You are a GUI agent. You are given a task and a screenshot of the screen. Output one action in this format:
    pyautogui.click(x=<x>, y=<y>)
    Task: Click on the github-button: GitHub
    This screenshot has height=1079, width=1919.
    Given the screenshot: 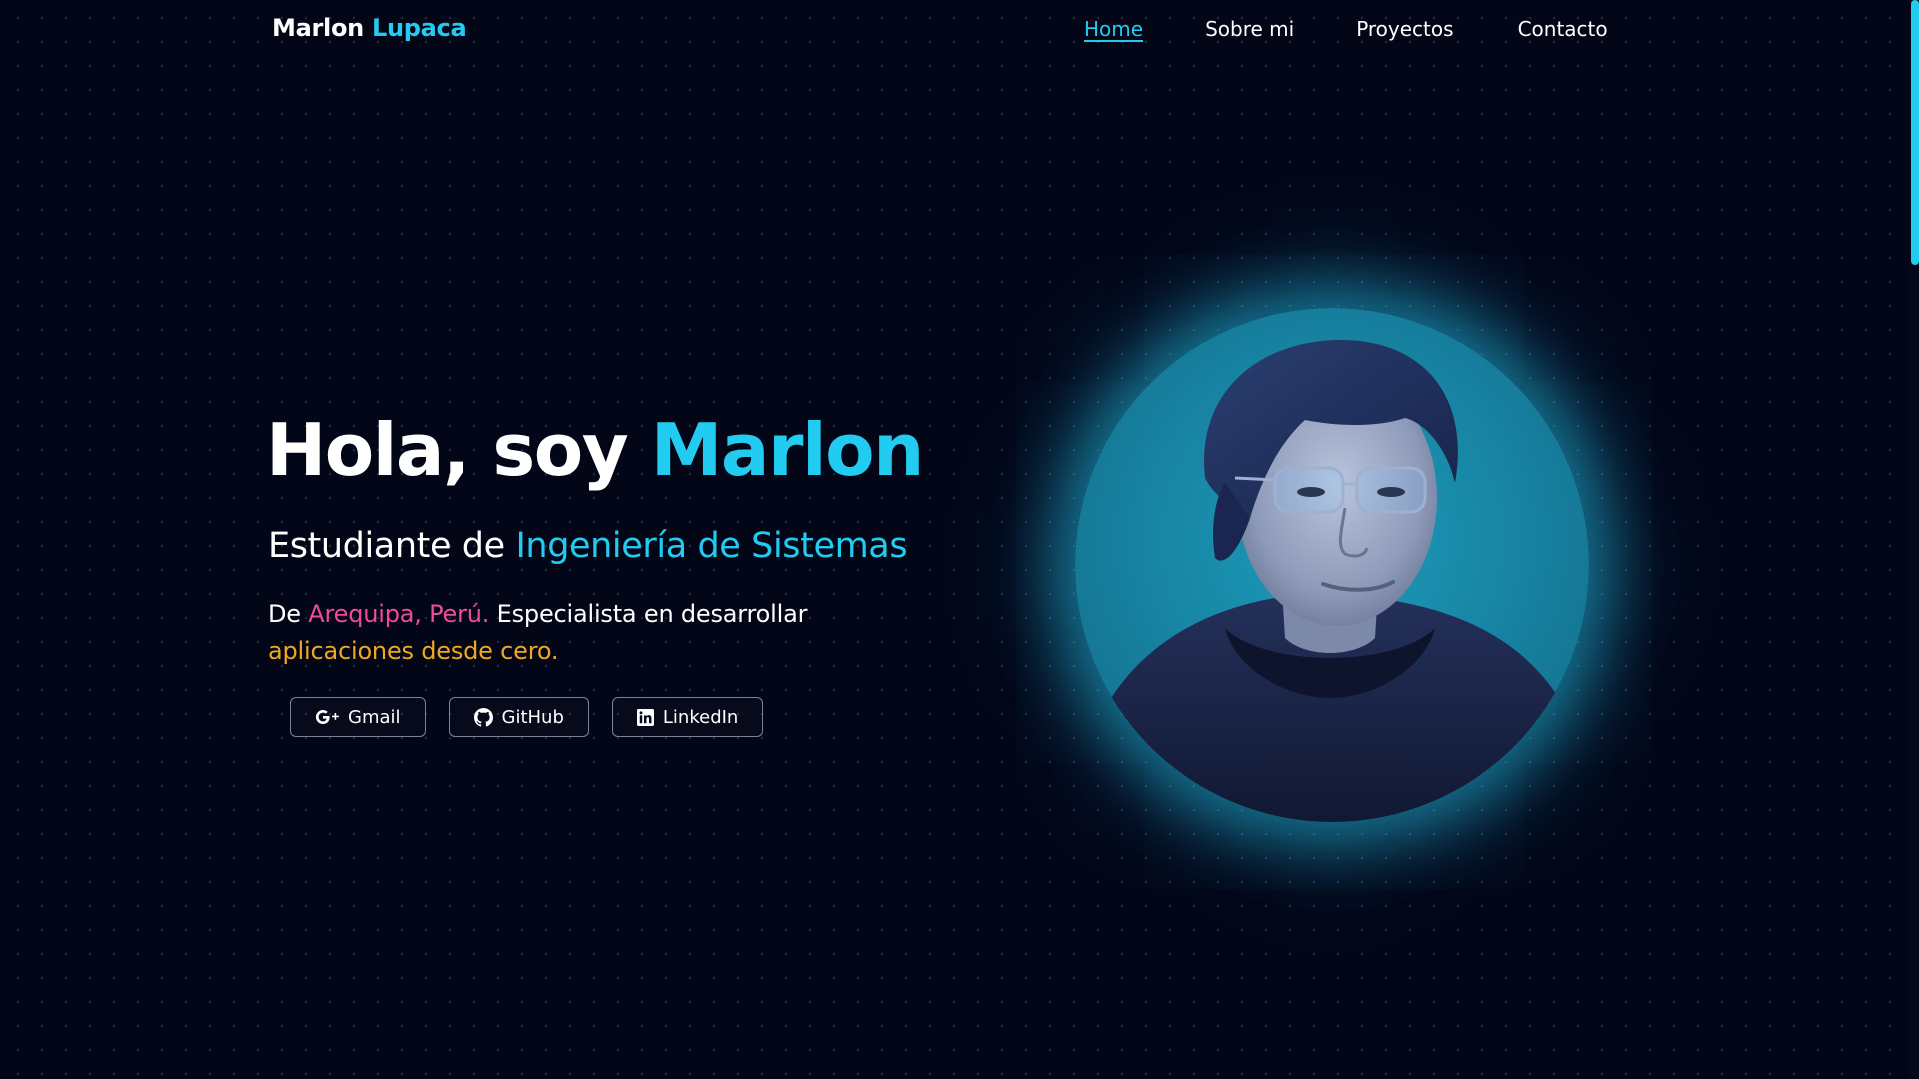 What is the action you would take?
    pyautogui.click(x=518, y=717)
    